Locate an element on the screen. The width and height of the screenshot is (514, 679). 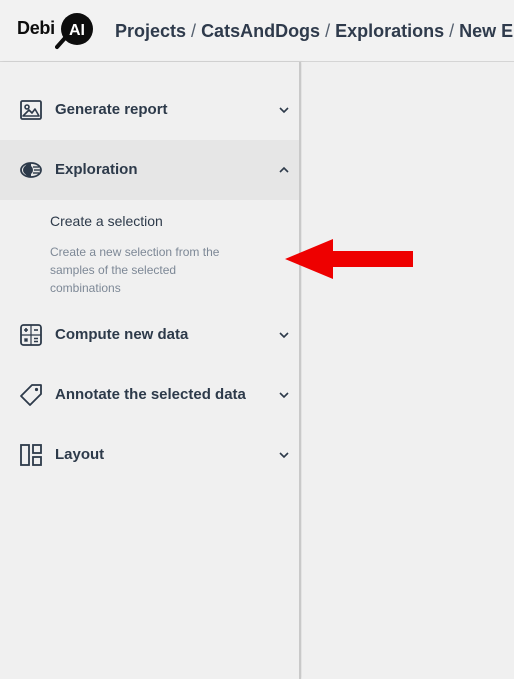
exploration-icon is located at coordinates (31, 170).